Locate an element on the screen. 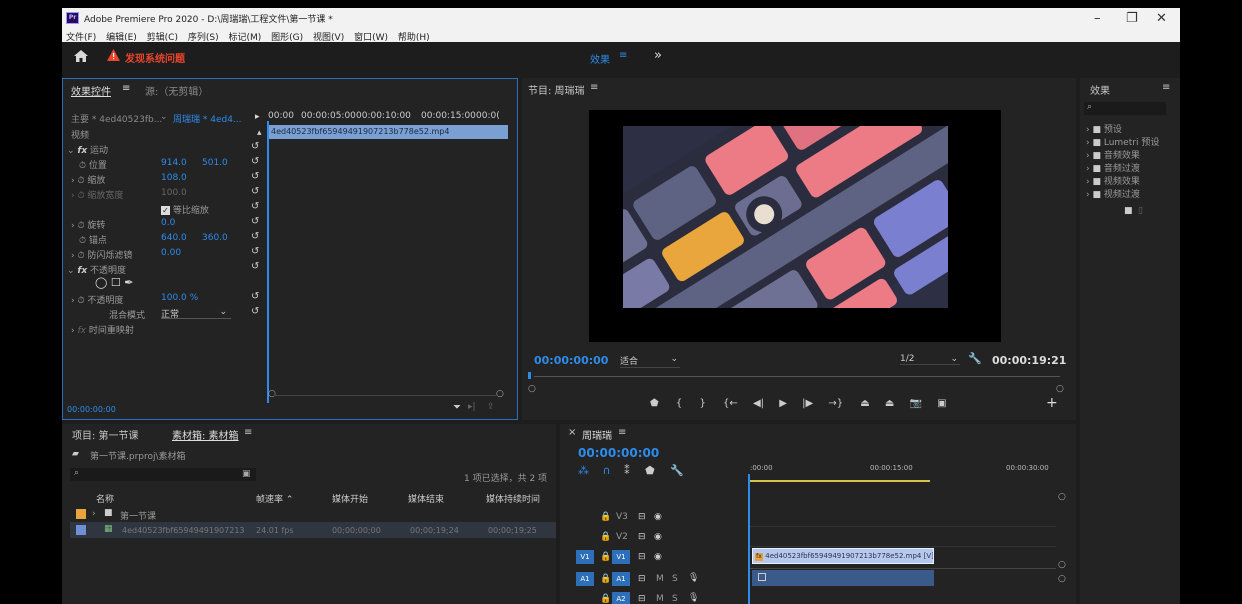 The height and width of the screenshot is (604, 1242). close-tab-icon: × is located at coordinates (572, 432).